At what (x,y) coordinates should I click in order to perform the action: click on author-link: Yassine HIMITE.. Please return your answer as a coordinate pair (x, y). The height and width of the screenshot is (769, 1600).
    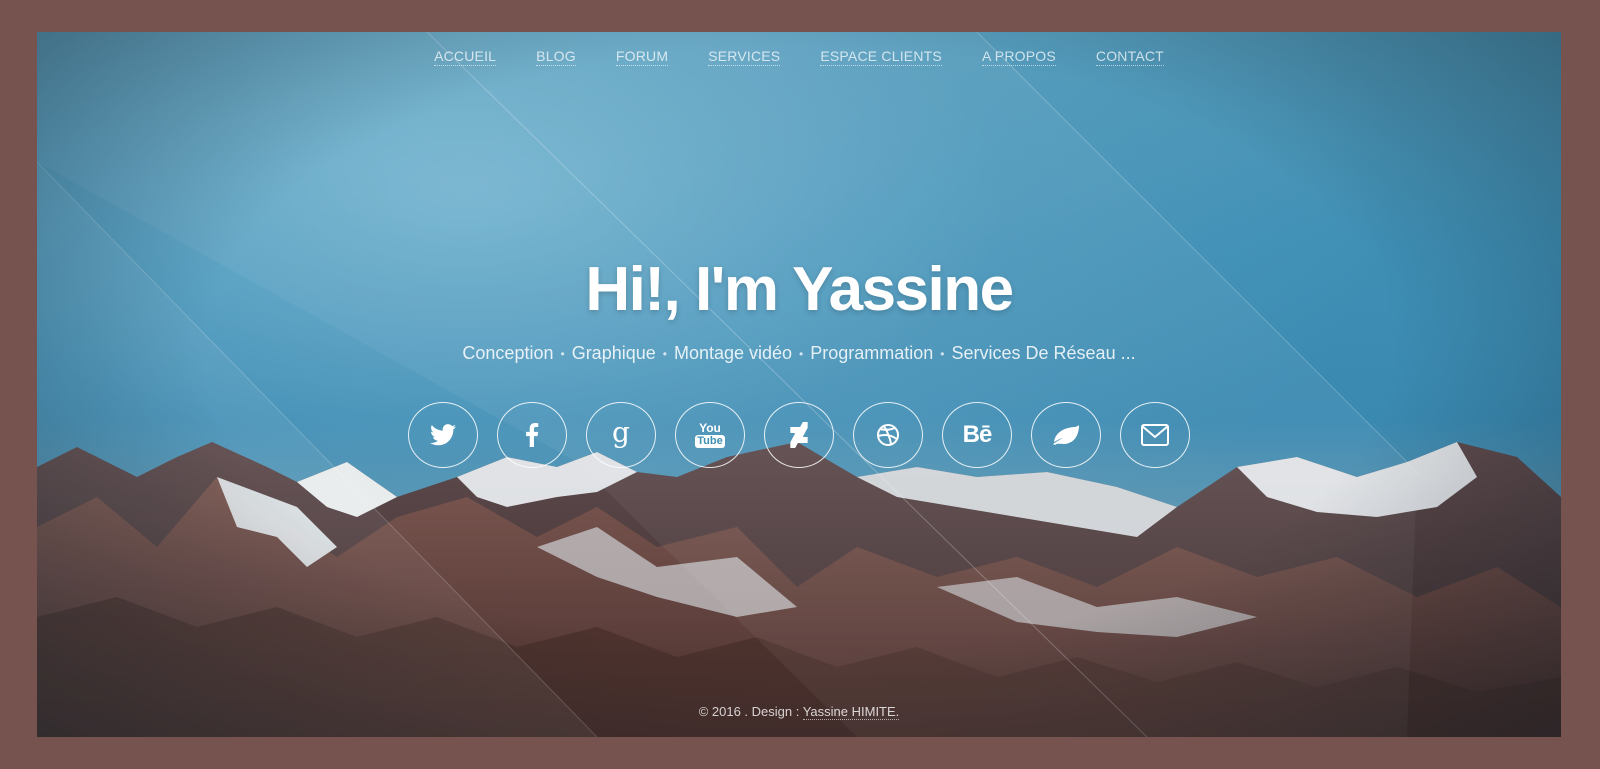
    Looking at the image, I should click on (851, 712).